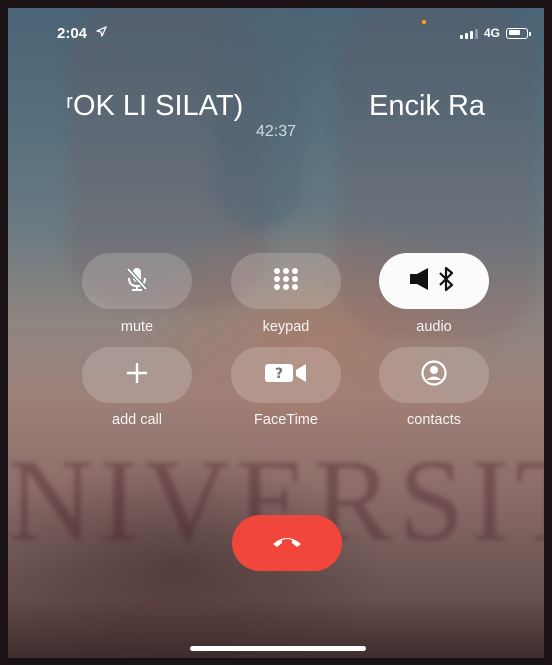 This screenshot has width=552, height=665. I want to click on mic-off-icon, so click(137, 281).